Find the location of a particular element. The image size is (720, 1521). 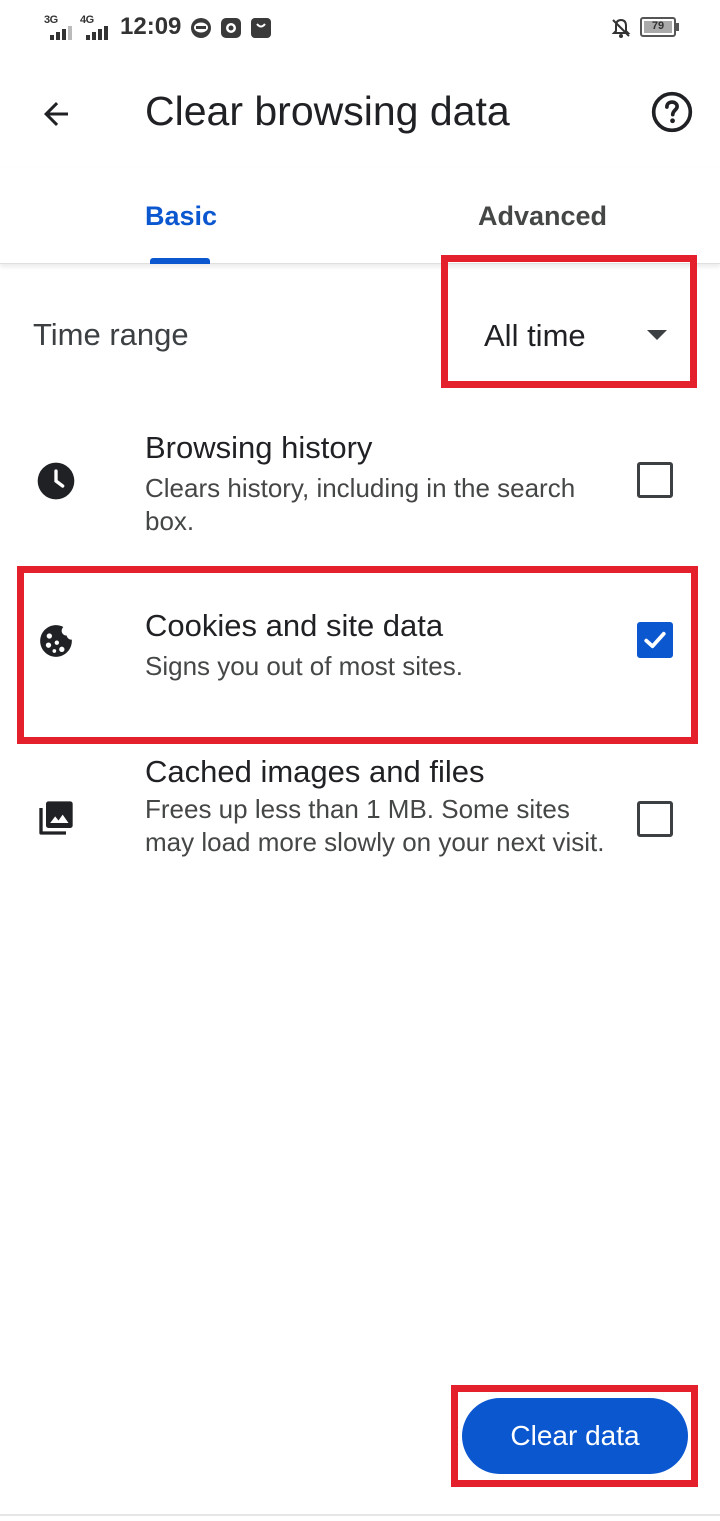

network-type-4g: 4G is located at coordinates (87, 20).